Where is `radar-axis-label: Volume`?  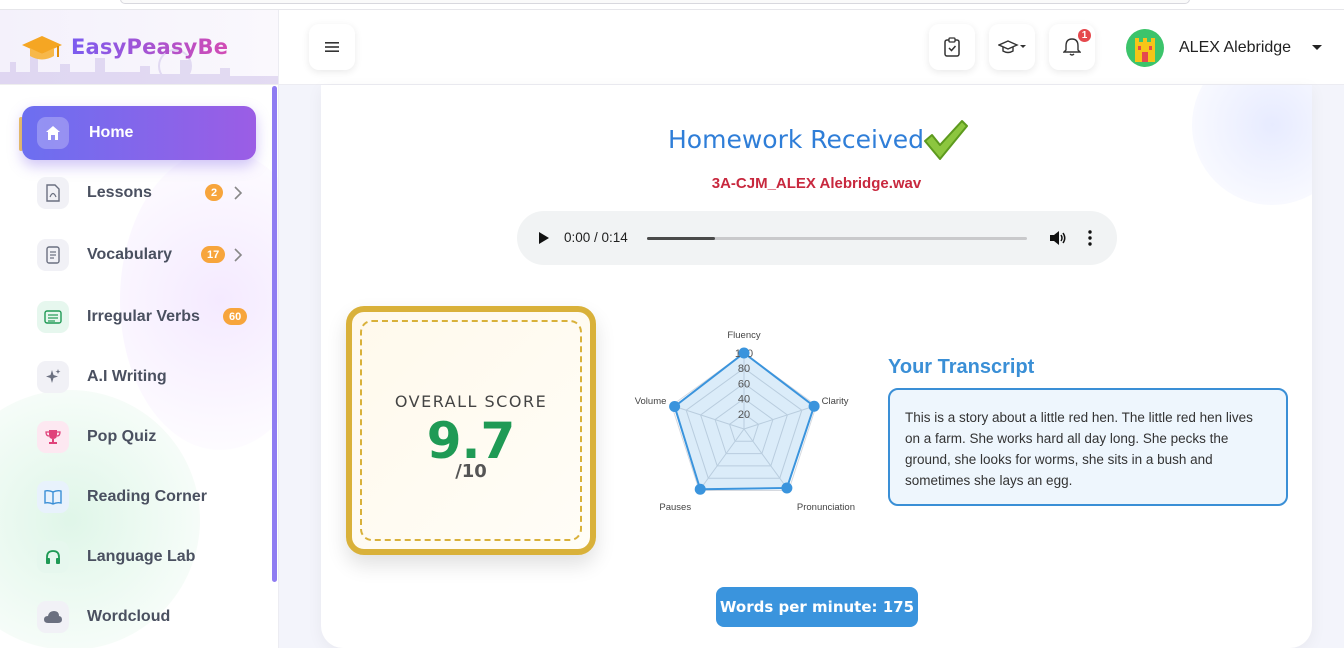 radar-axis-label: Volume is located at coordinates (651, 401).